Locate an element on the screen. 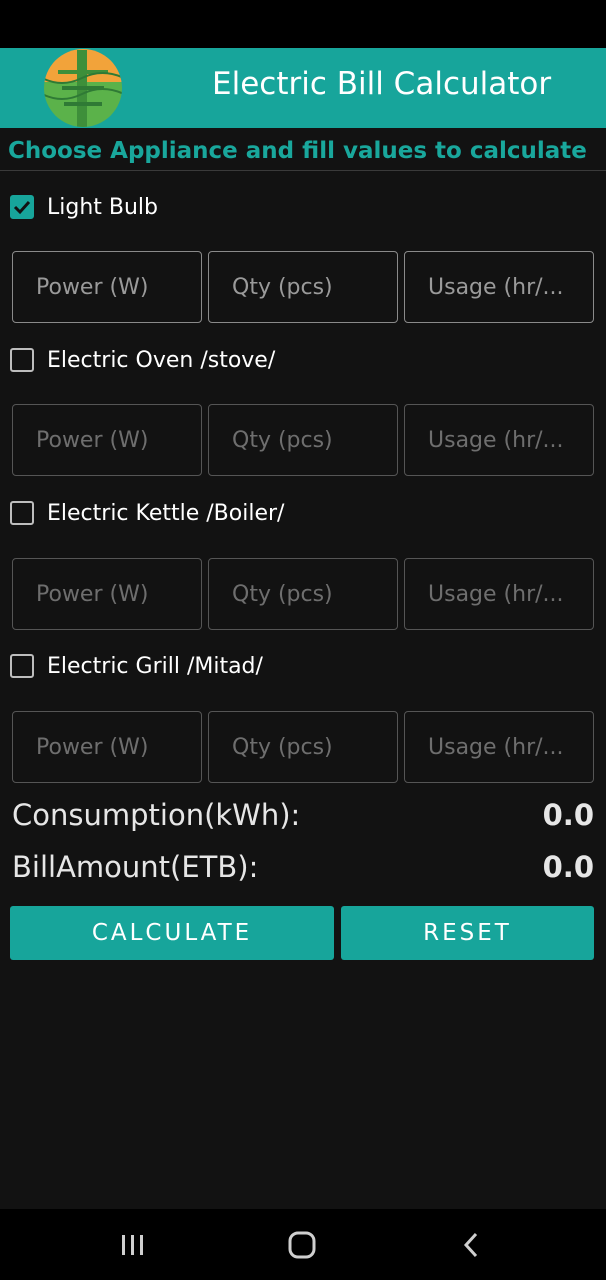 The image size is (606, 1280). light-bulb-power-input is located at coordinates (107, 287).